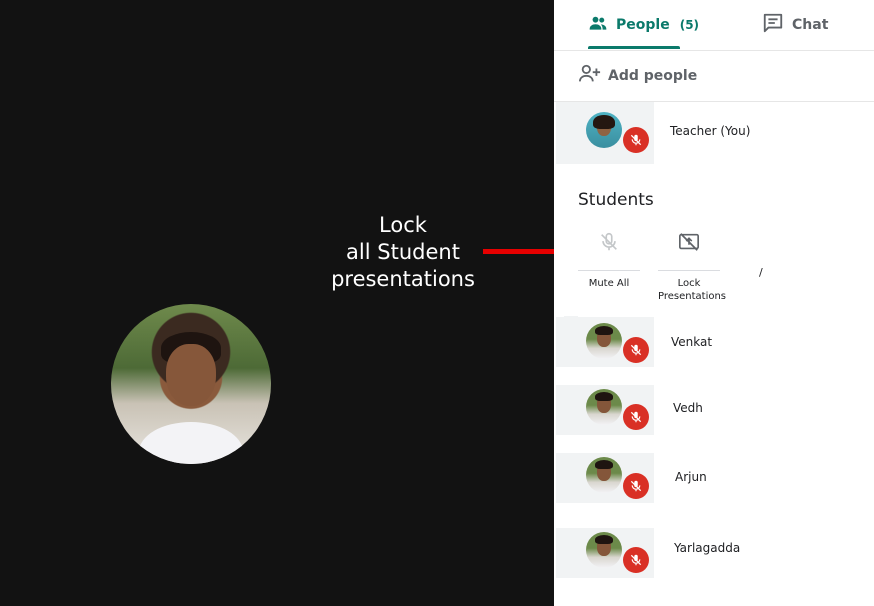 This screenshot has width=874, height=606. I want to click on student-name: Arjun, so click(691, 476).